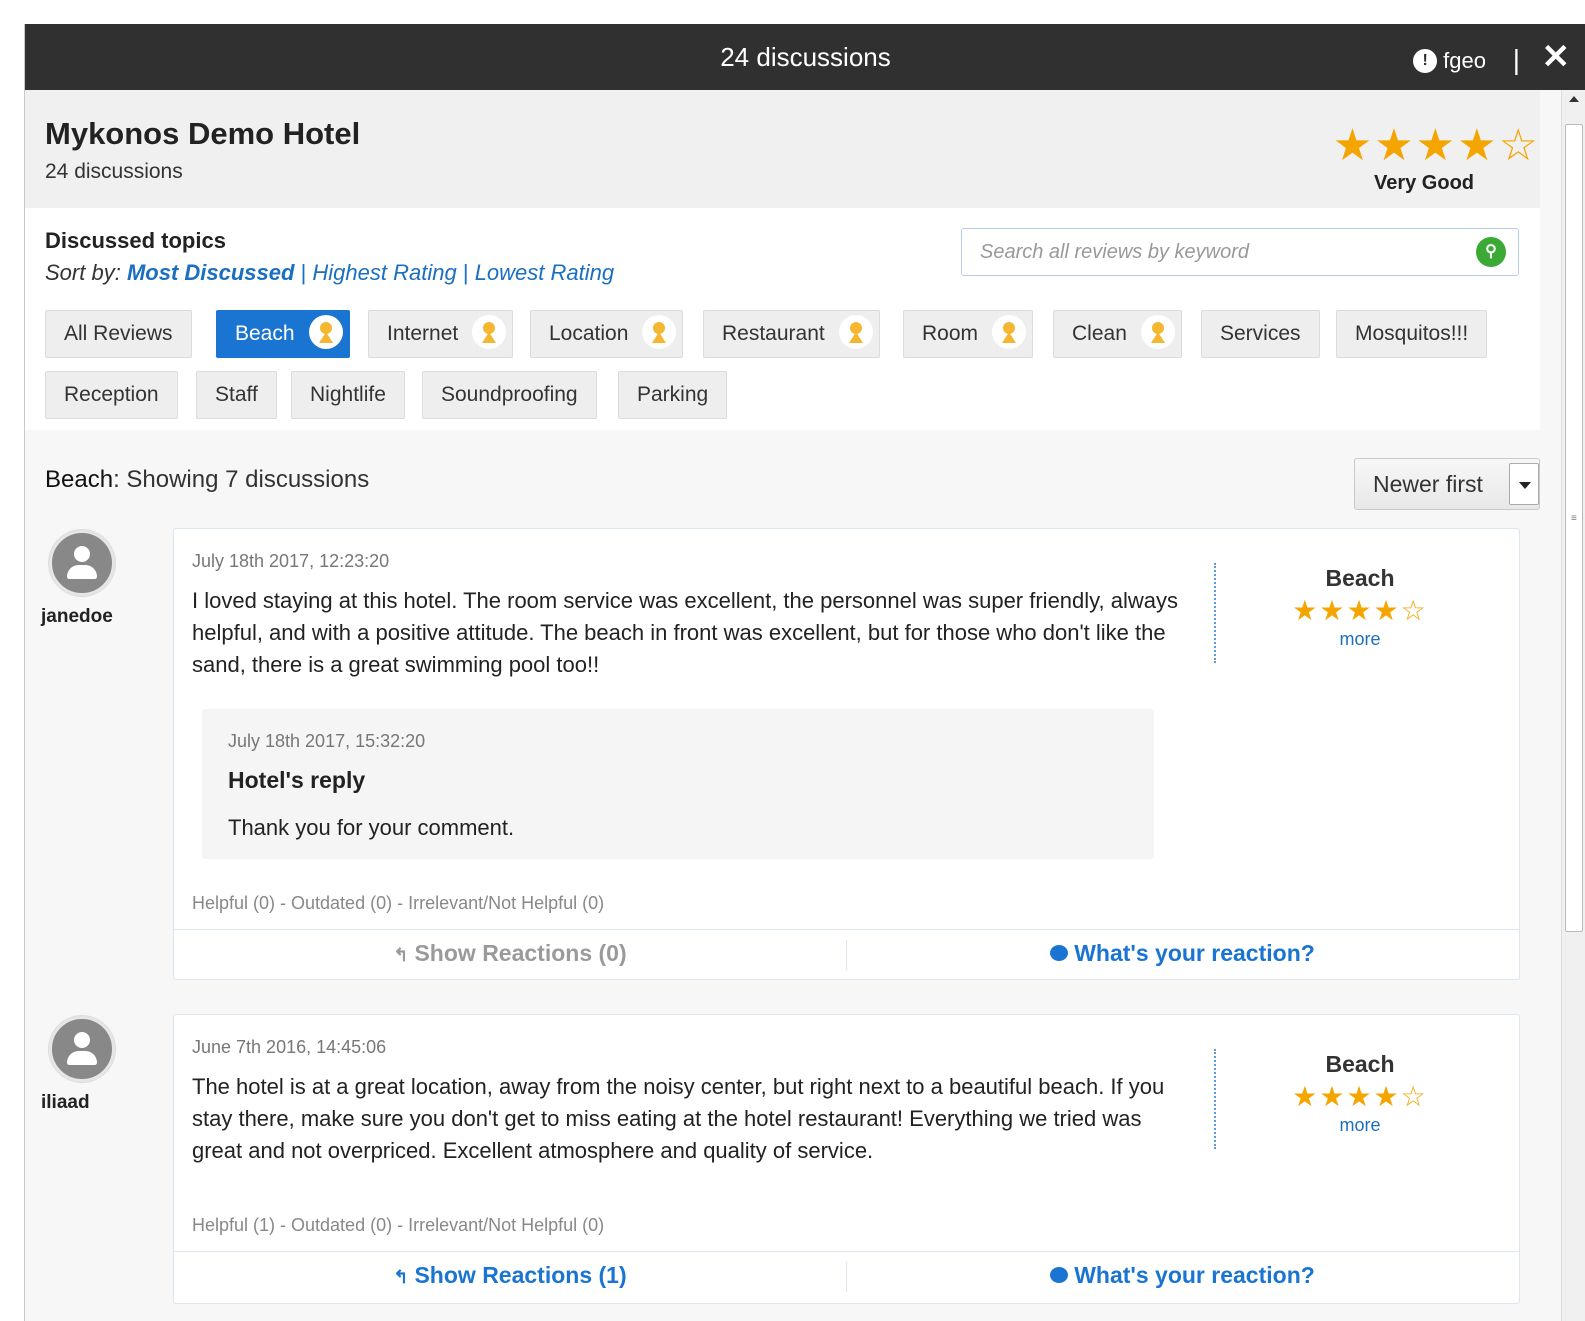 The width and height of the screenshot is (1585, 1321). I want to click on filter-bar: Beach: Showing 7 discussions Newer first, so click(782, 478).